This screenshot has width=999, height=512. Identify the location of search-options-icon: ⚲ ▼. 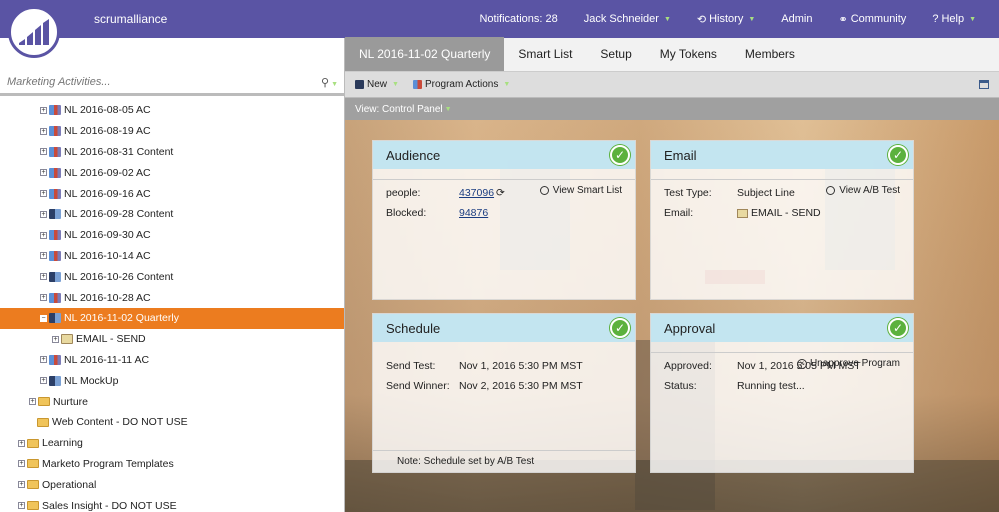
(329, 82).